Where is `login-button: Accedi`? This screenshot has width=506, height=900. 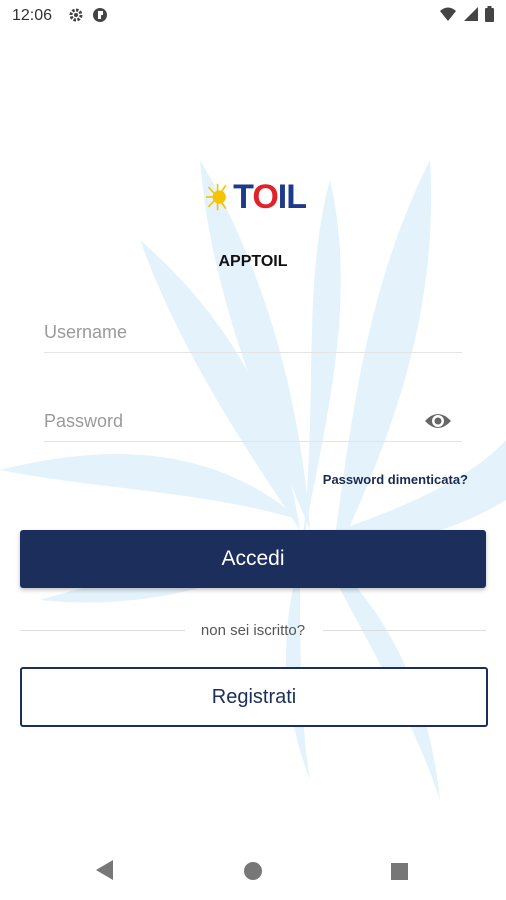 login-button: Accedi is located at coordinates (253, 559).